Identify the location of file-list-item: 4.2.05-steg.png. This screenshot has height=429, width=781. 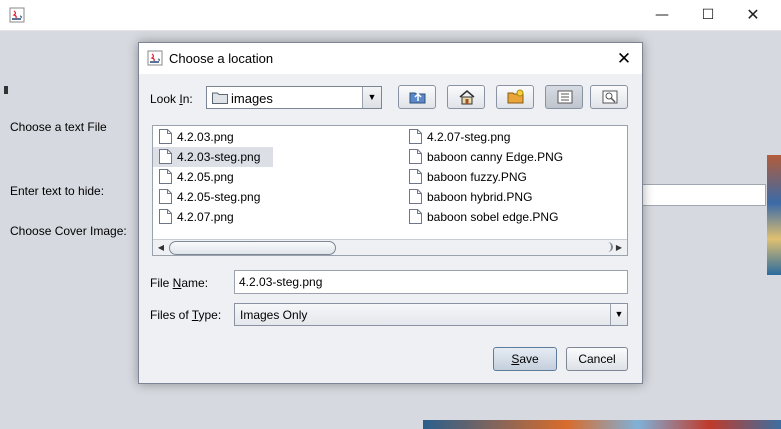
(268, 197).